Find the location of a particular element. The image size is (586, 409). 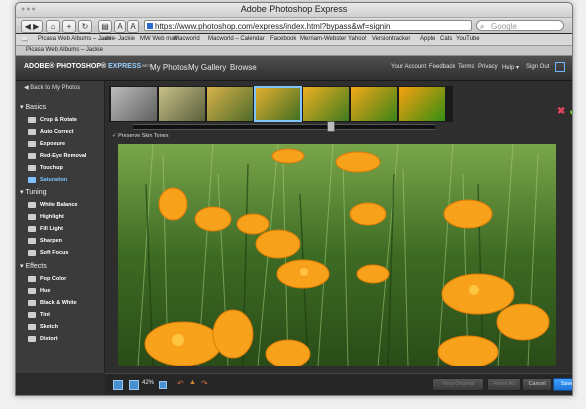

search-placeholder: Google is located at coordinates (504, 26).